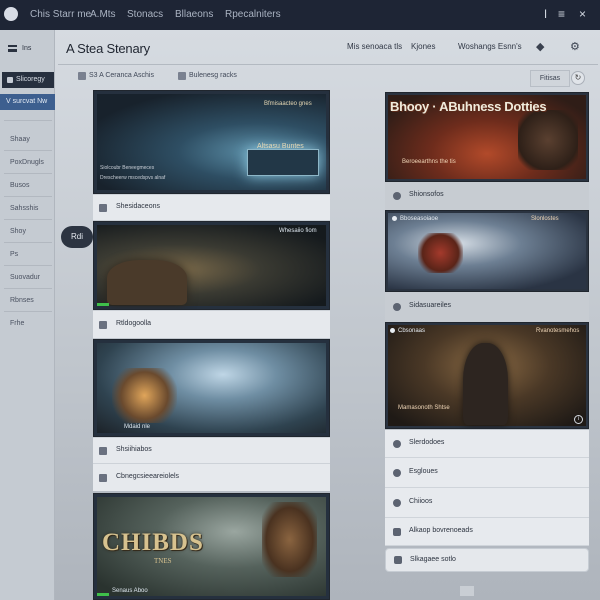 This screenshot has height=600, width=600. Describe the element at coordinates (545, 14) in the screenshot. I see `info-icon: ǀ` at that location.